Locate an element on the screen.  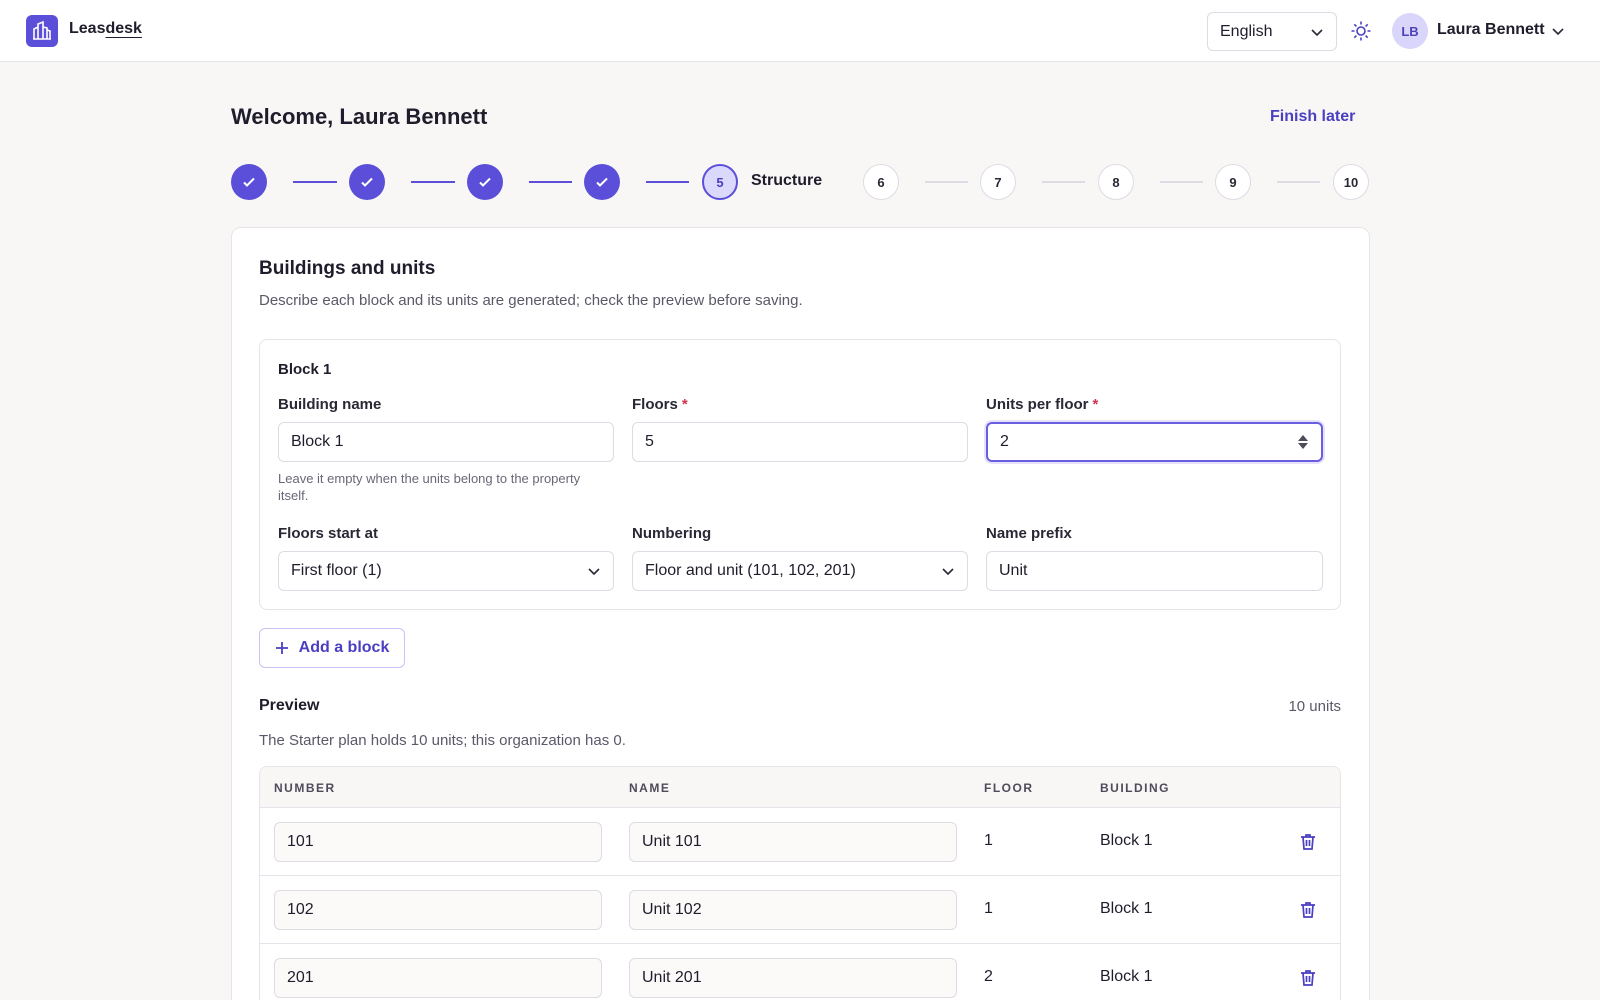
step-current: 5 is located at coordinates (720, 182).